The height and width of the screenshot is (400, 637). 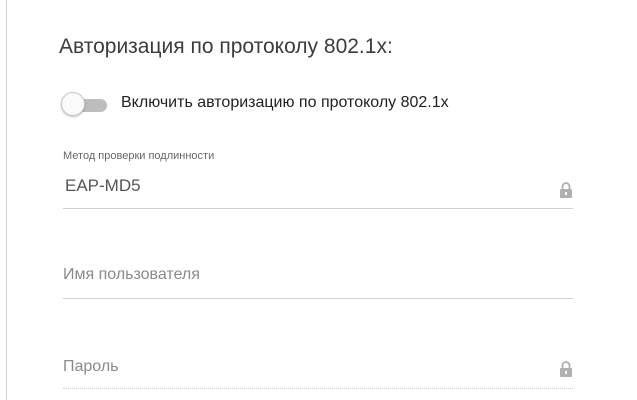 I want to click on password-field: Пароль, so click(x=318, y=367).